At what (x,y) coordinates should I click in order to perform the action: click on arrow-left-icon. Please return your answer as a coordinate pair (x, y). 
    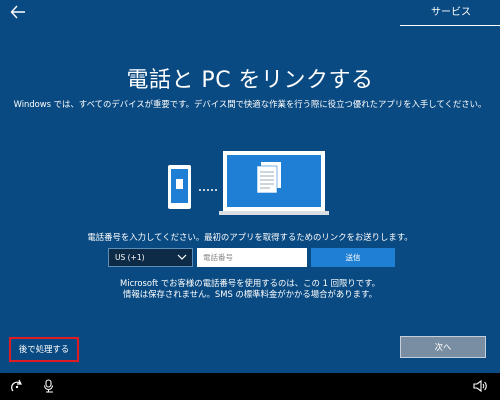
    Looking at the image, I should click on (18, 12).